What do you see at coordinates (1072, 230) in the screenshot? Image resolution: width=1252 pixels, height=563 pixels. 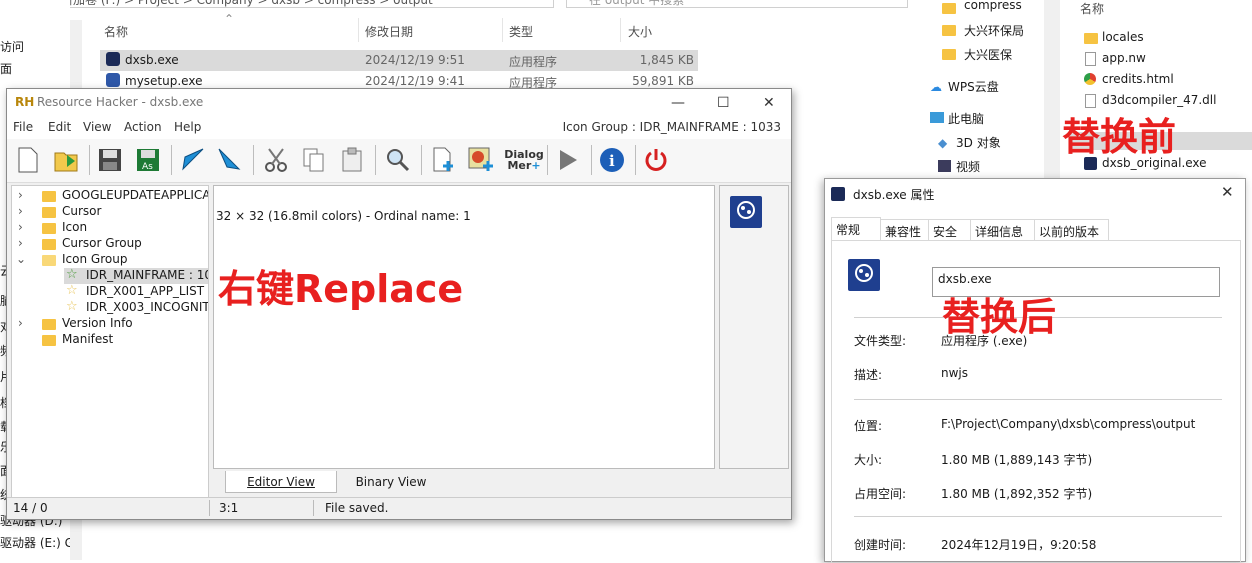 I see `tab-previous-versions: 以前的版本` at bounding box center [1072, 230].